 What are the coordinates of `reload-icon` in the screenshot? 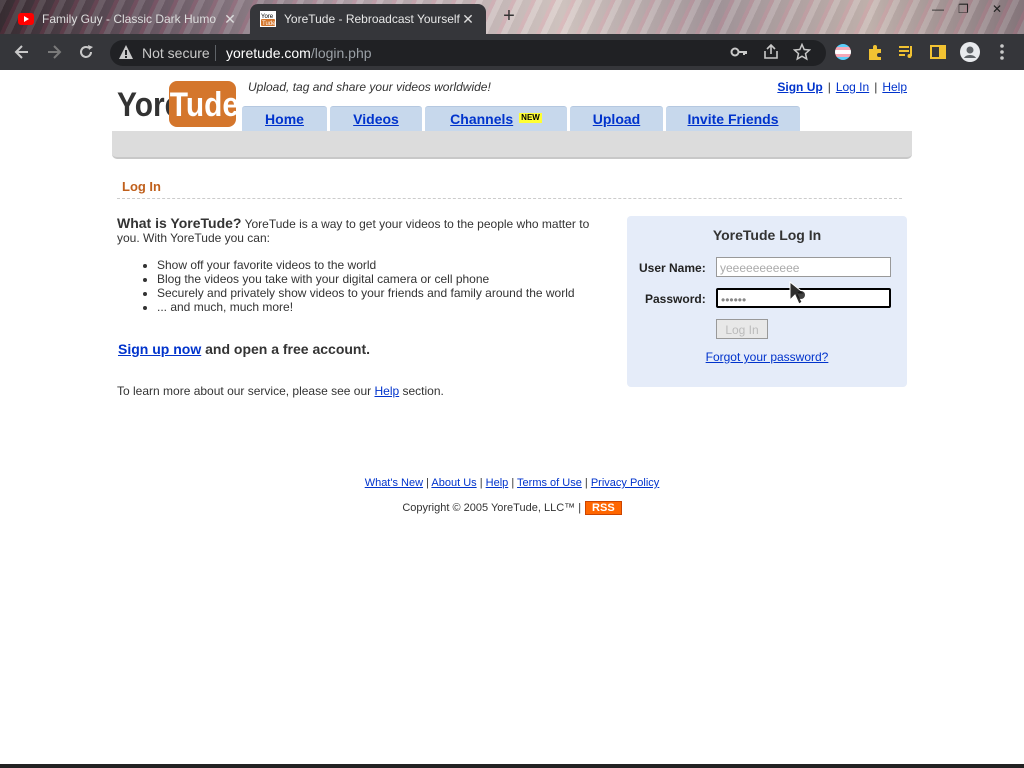 It's located at (86, 52).